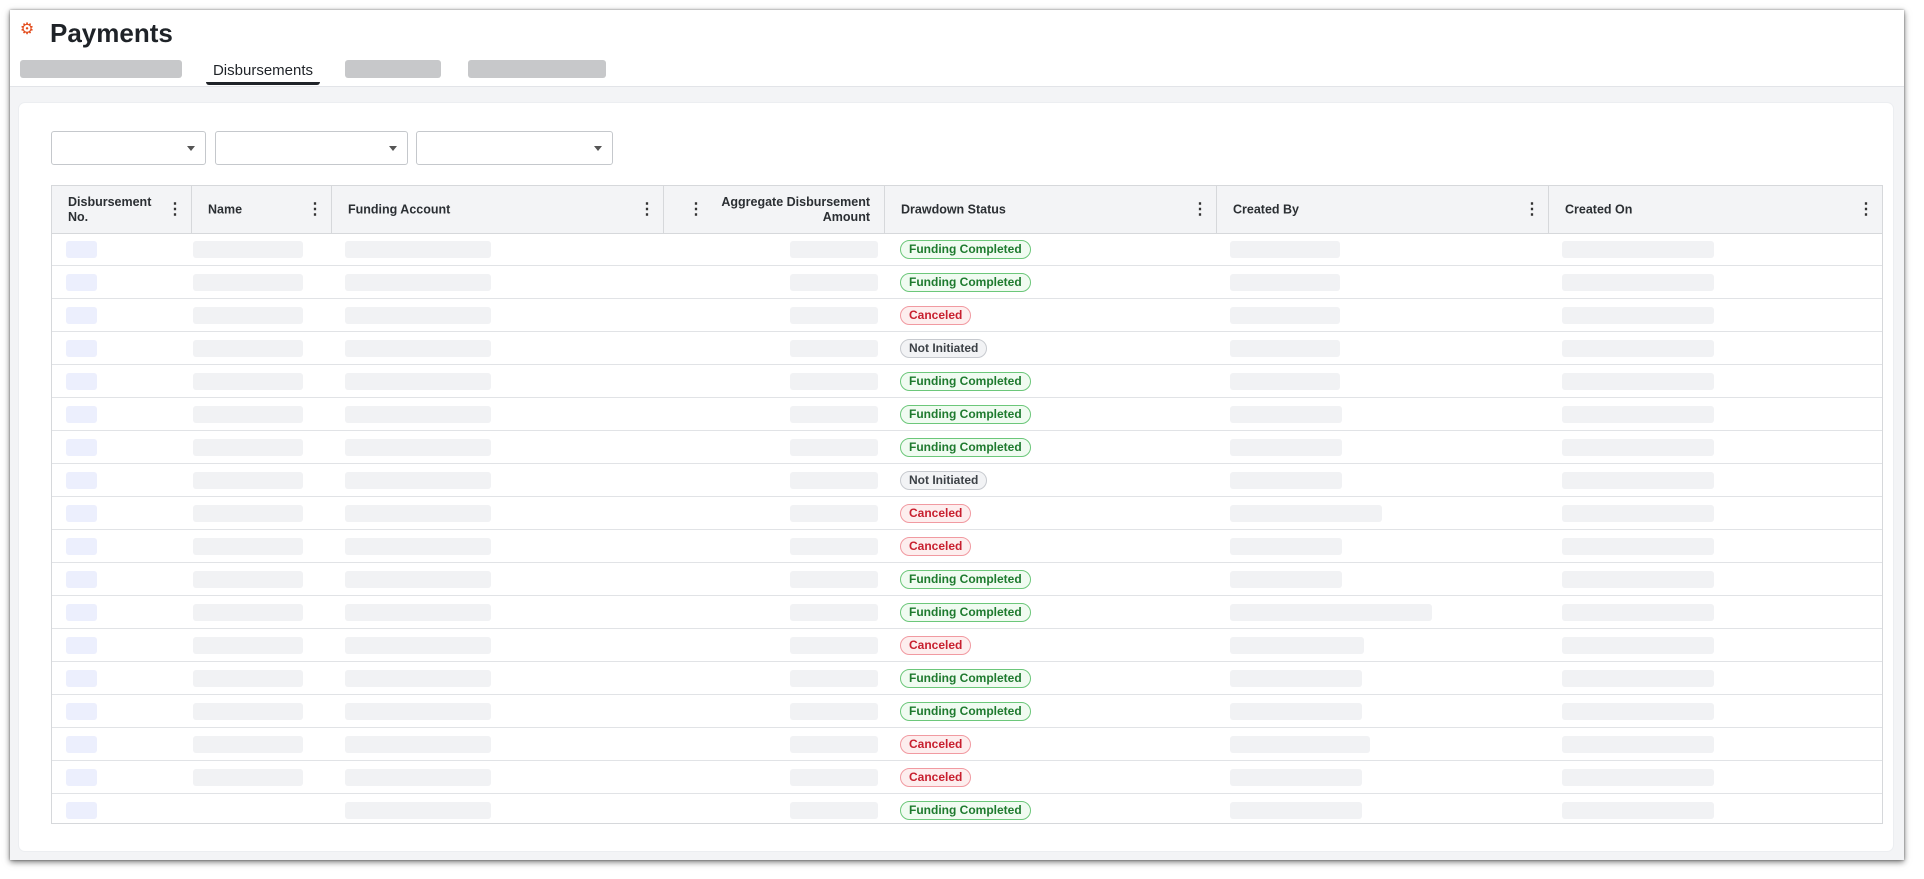 This screenshot has width=1924, height=879. Describe the element at coordinates (1051, 209) in the screenshot. I see `column-header-drawdown-status: Drawdown Status ⋮` at that location.